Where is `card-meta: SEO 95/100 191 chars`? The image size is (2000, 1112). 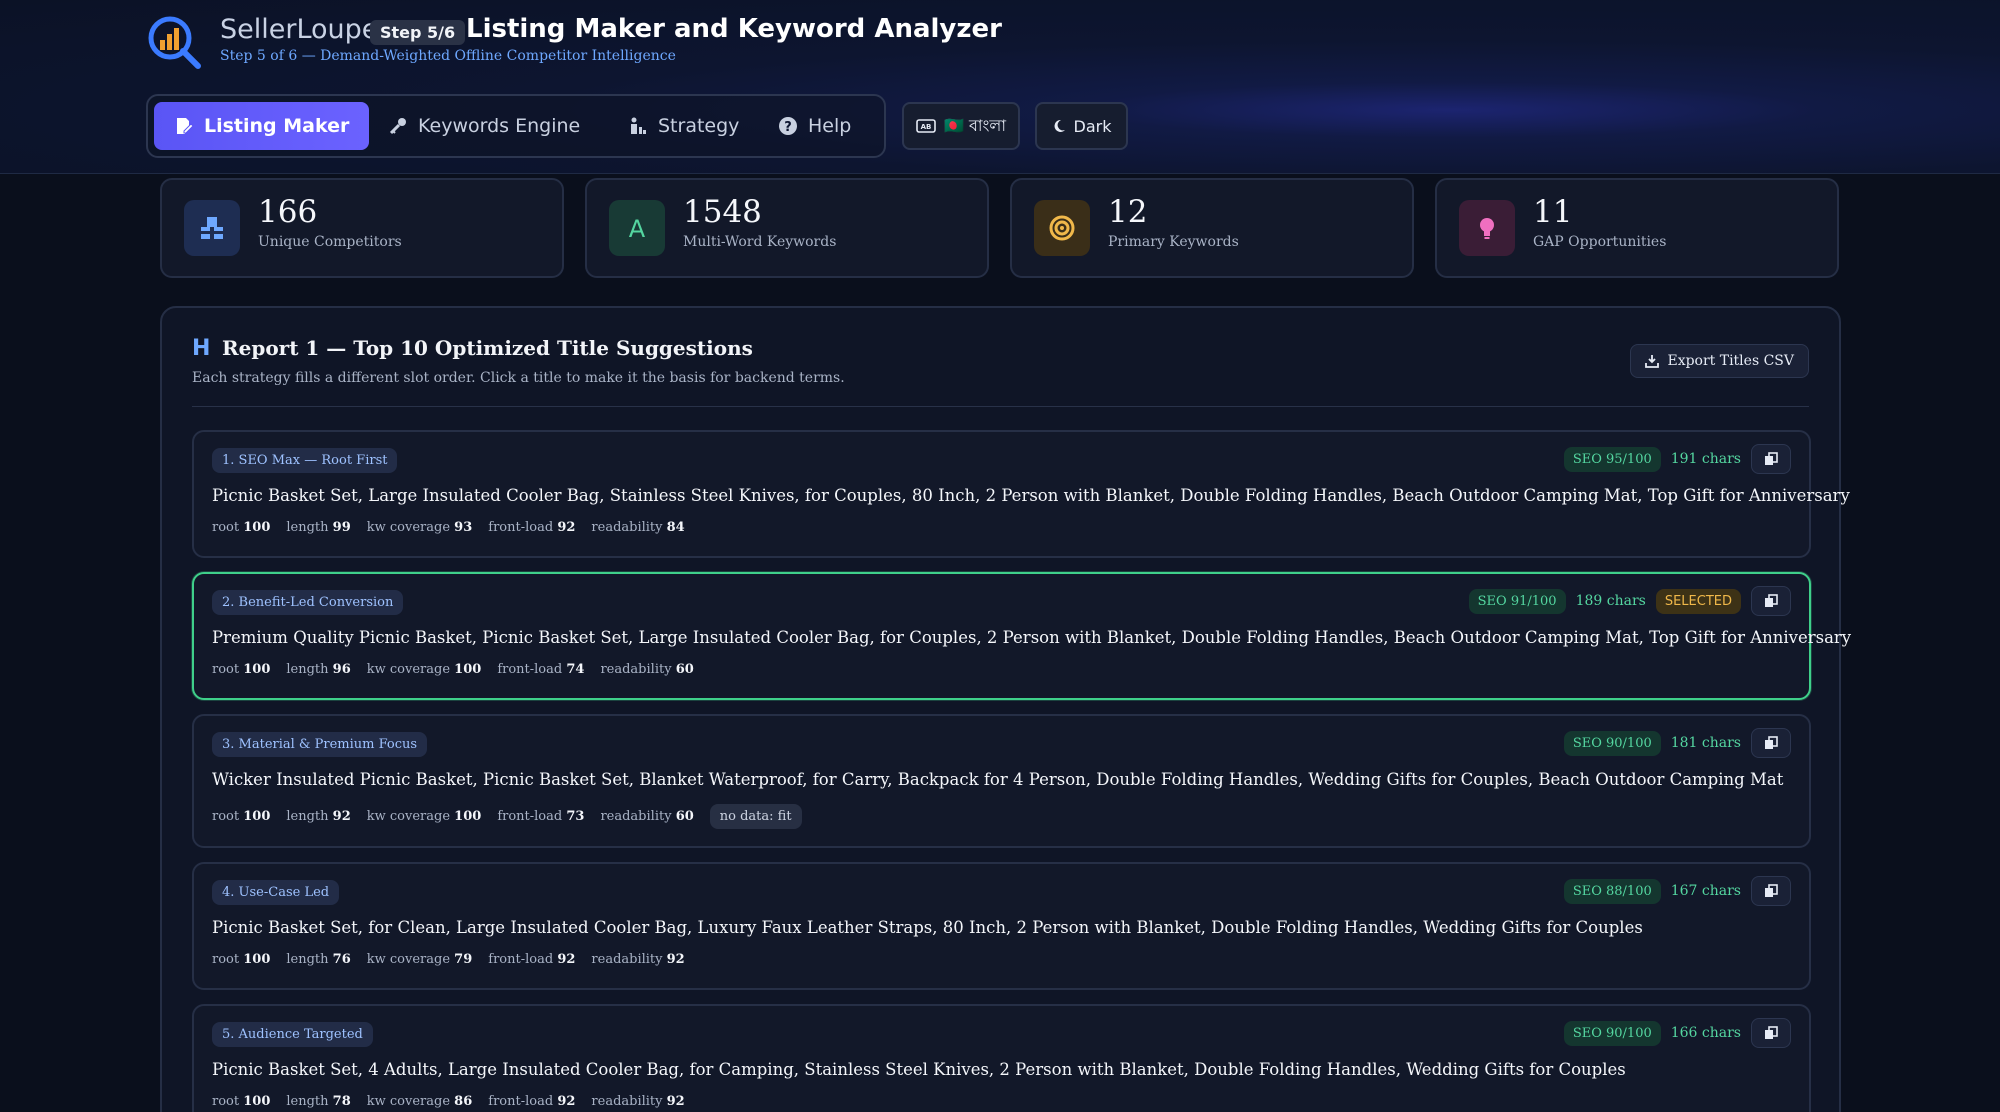
card-meta: SEO 95/100 191 chars is located at coordinates (1677, 459).